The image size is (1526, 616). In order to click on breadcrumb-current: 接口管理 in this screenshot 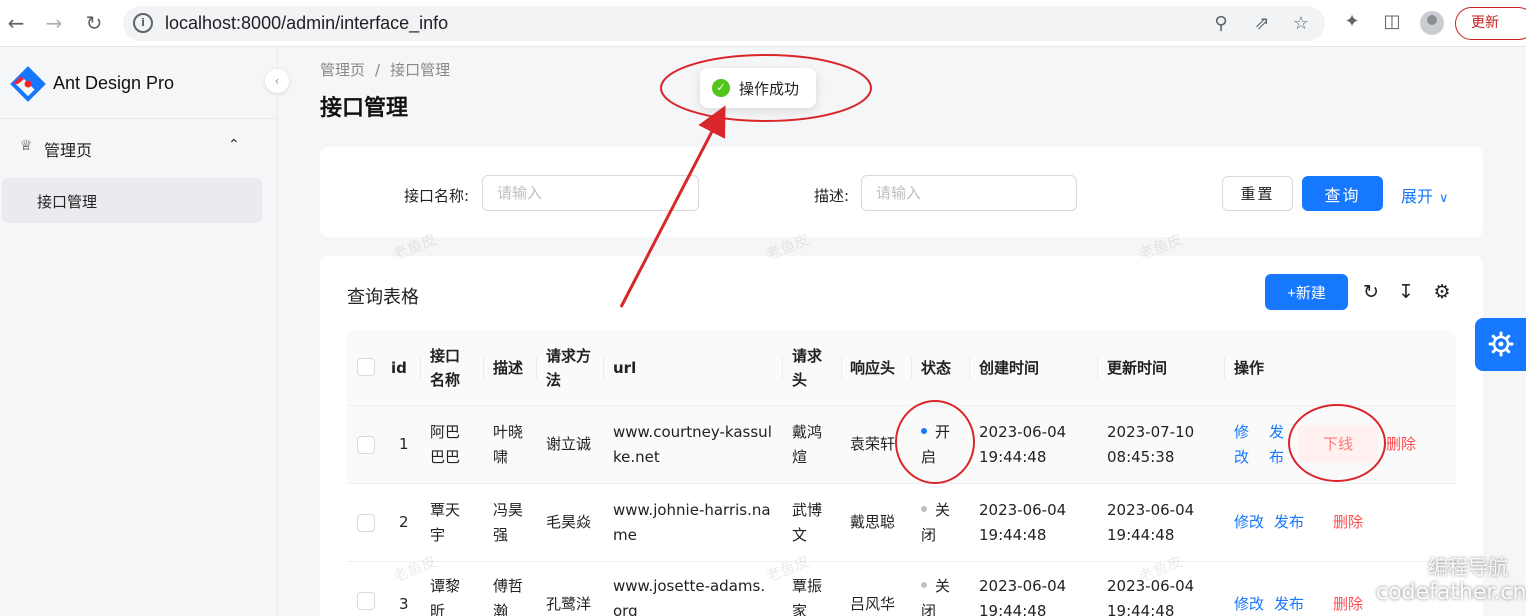, I will do `click(420, 70)`.